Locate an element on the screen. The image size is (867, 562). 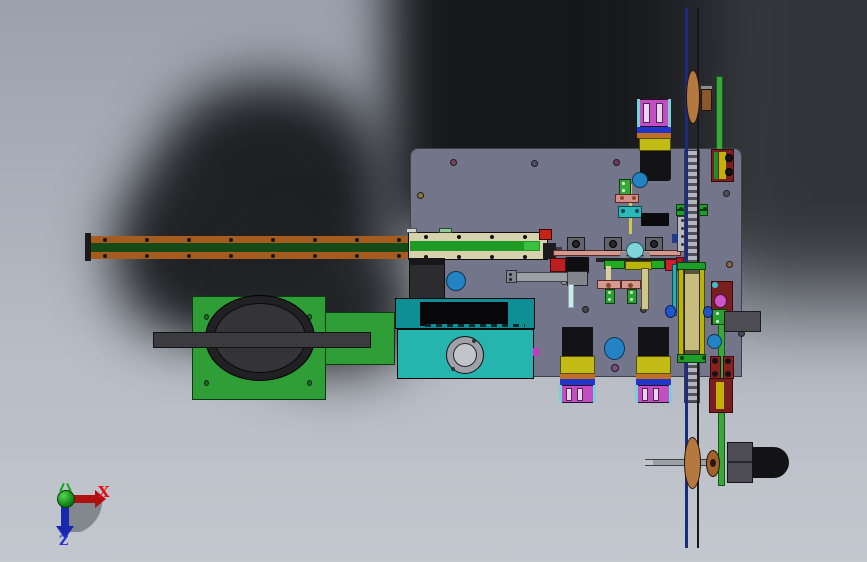
bracket-screw is located at coordinates (729, 158).